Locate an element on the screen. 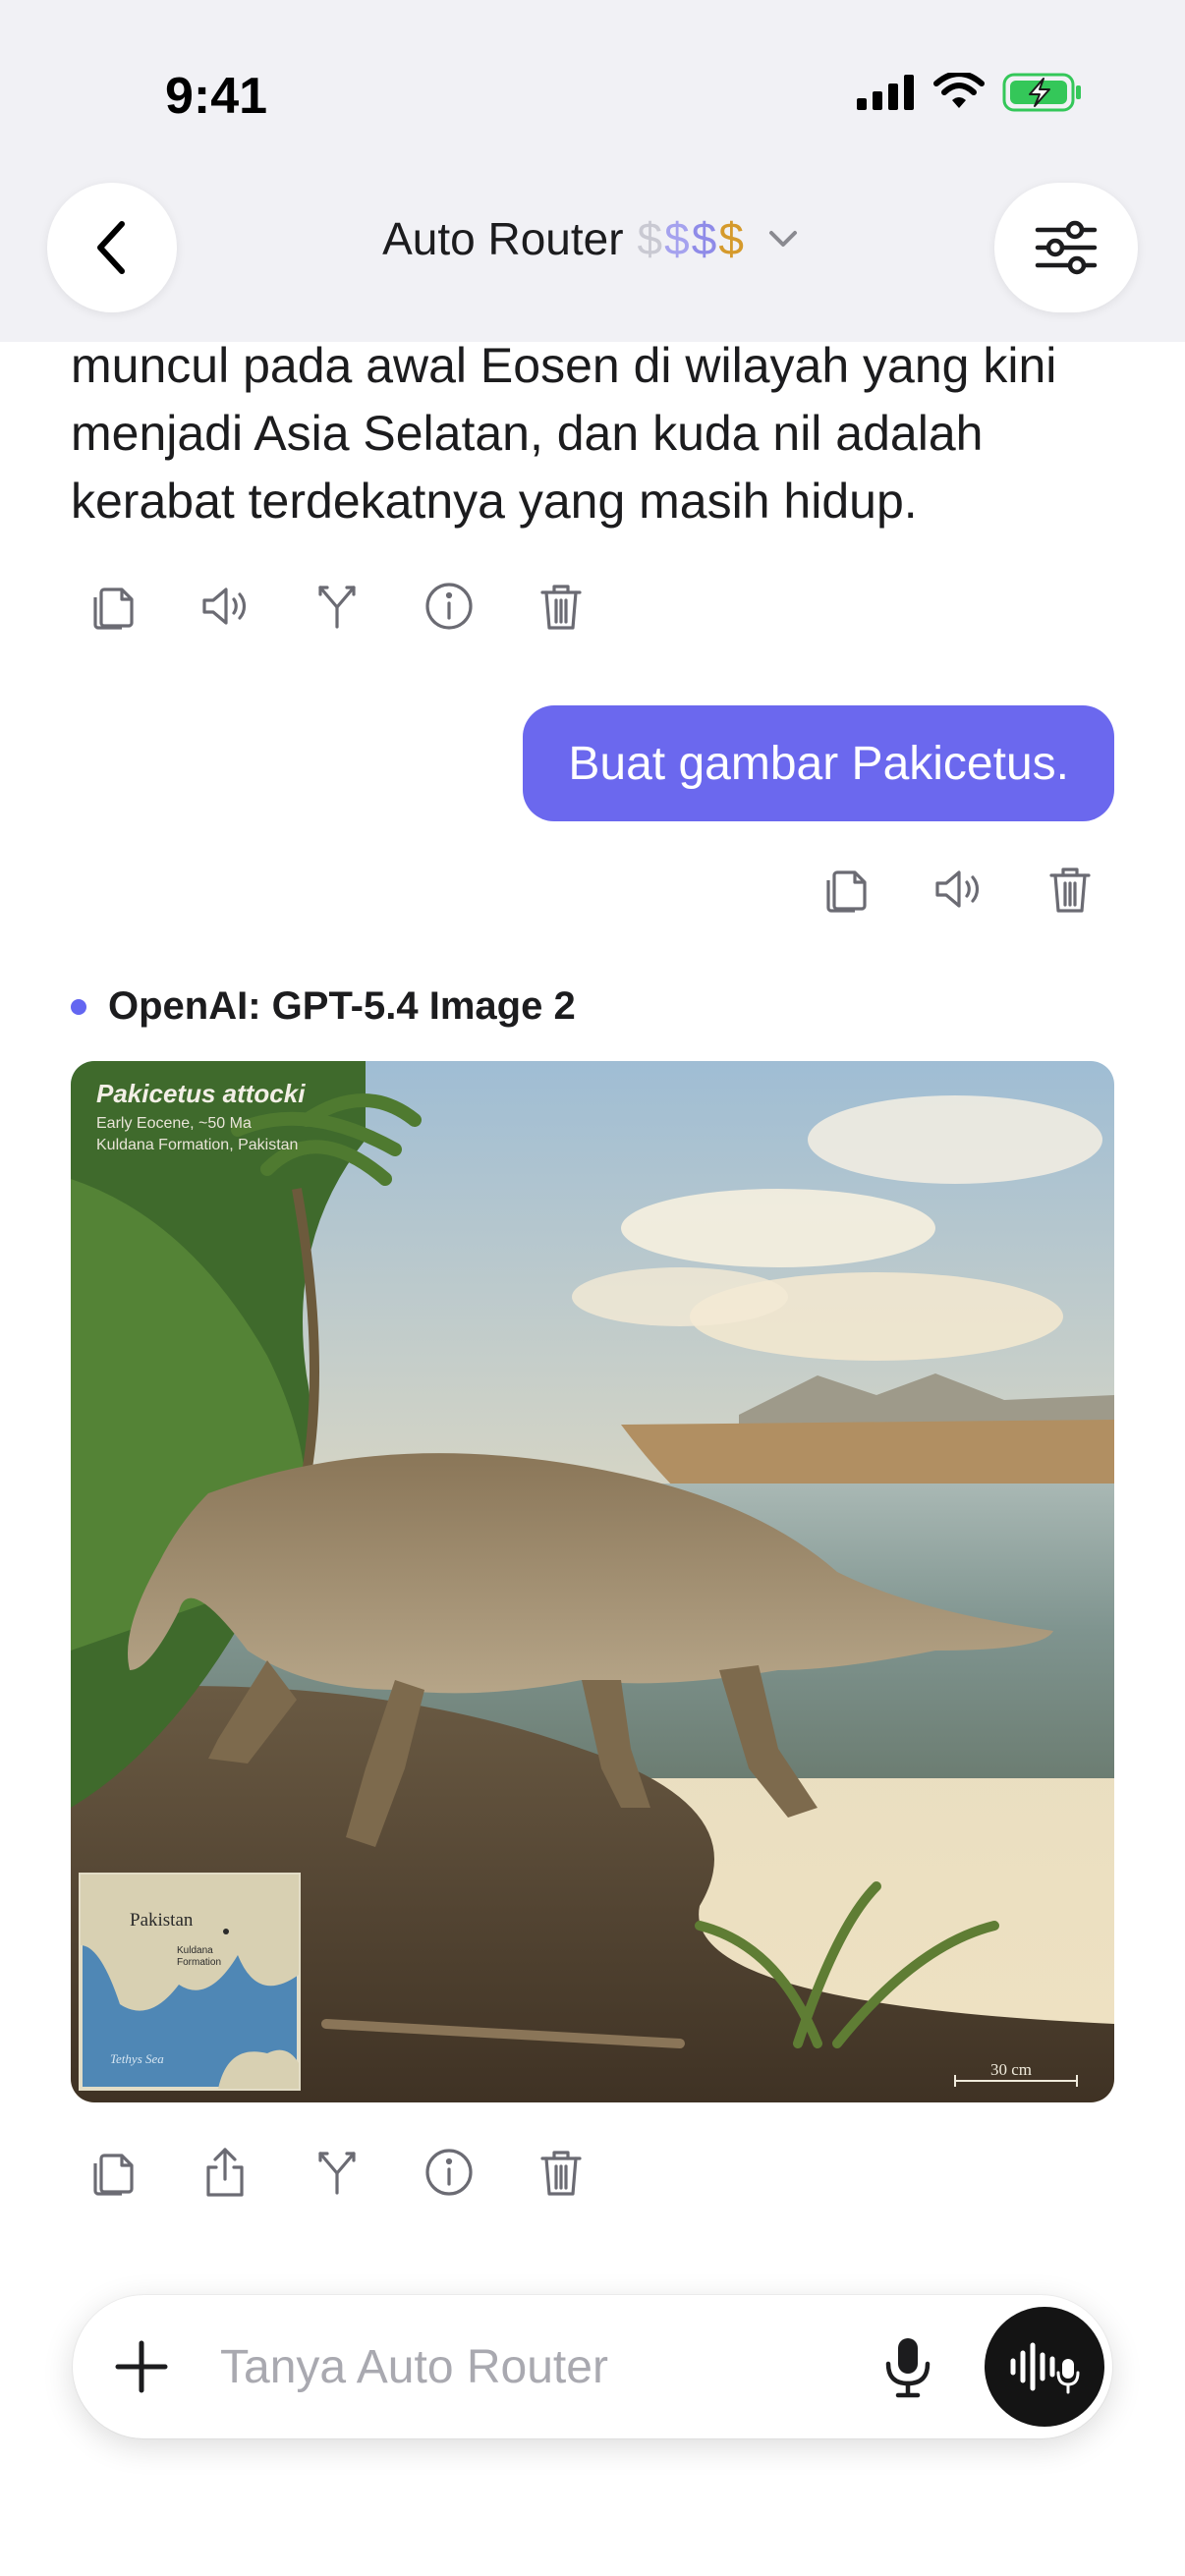  voice-mode-button is located at coordinates (1045, 2367).